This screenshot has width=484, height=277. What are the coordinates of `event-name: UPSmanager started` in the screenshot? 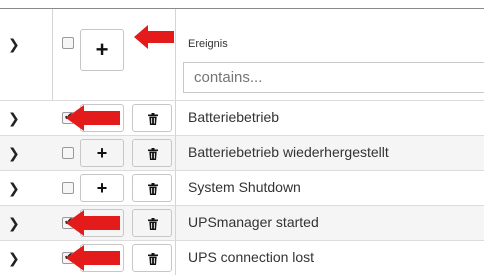 It's located at (253, 222).